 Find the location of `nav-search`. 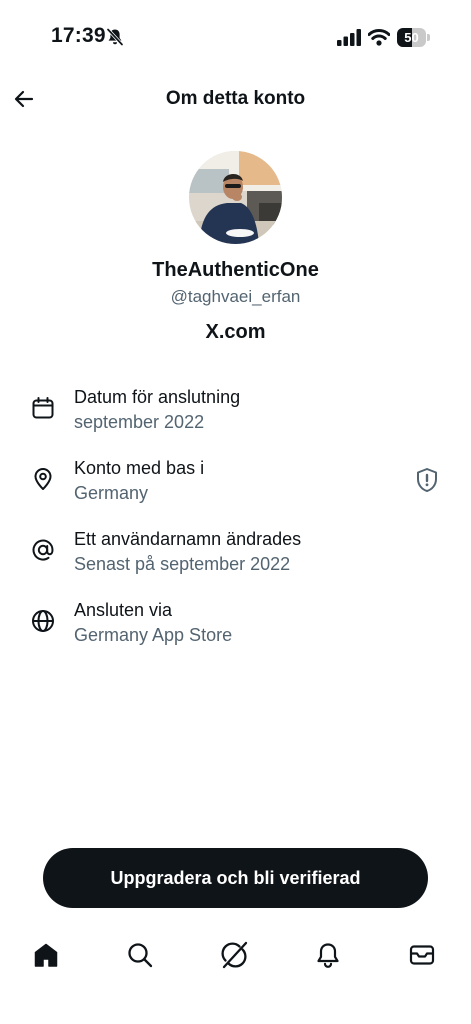

nav-search is located at coordinates (140, 955).